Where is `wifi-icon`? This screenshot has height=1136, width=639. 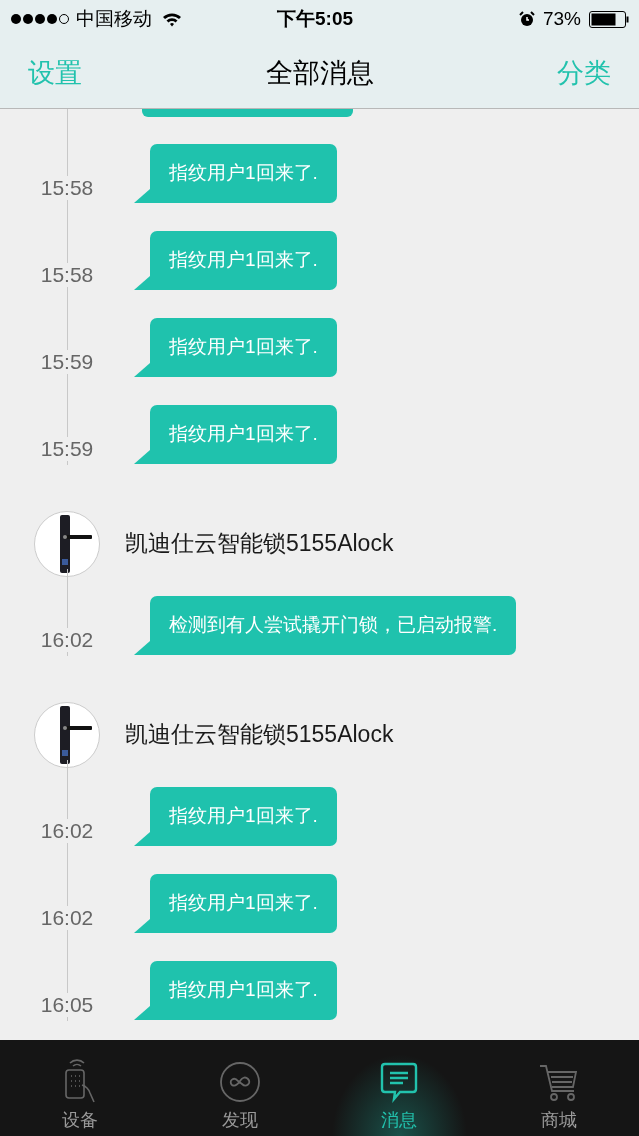
wifi-icon is located at coordinates (172, 19).